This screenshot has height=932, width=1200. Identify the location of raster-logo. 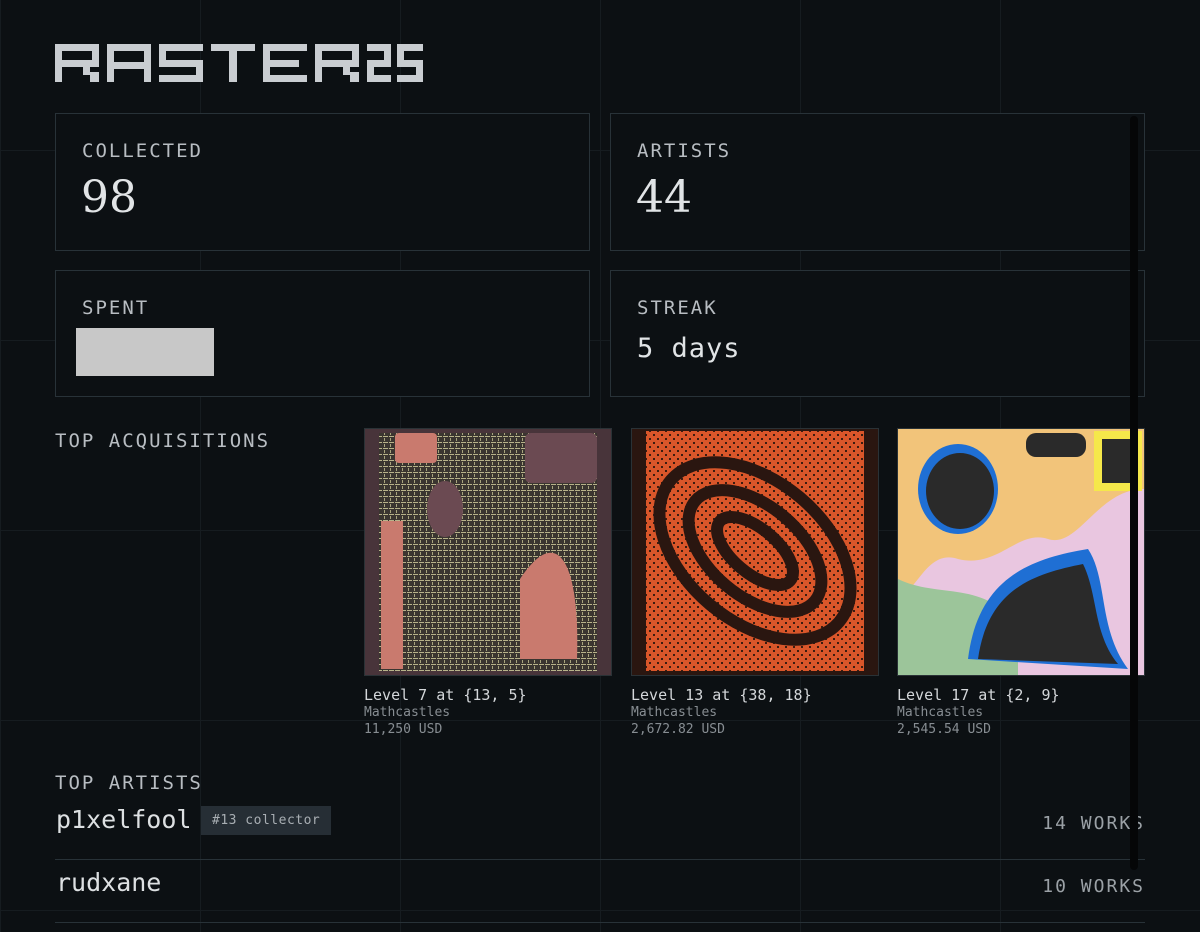
(239, 63).